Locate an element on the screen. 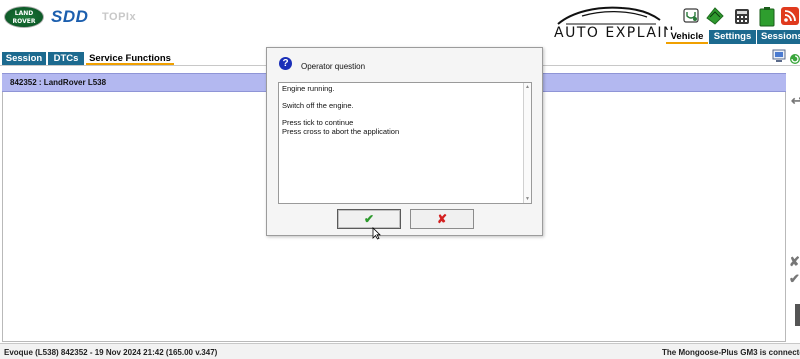 Image resolution: width=800 pixels, height=359 pixels. computer-icon is located at coordinates (779, 58).